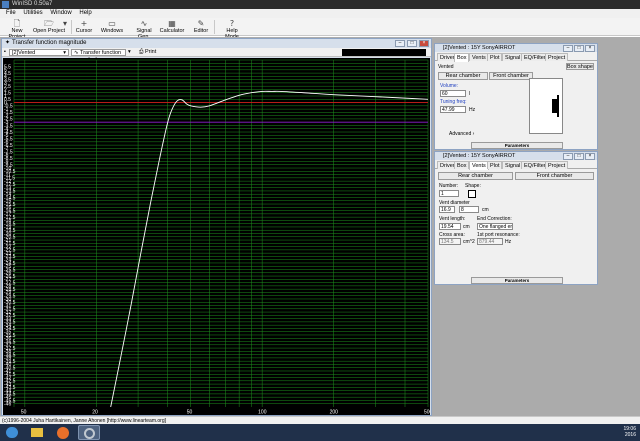  Describe the element at coordinates (144, 29) in the screenshot. I see `signal-gen-button: ∿ Signal Gen.` at that location.